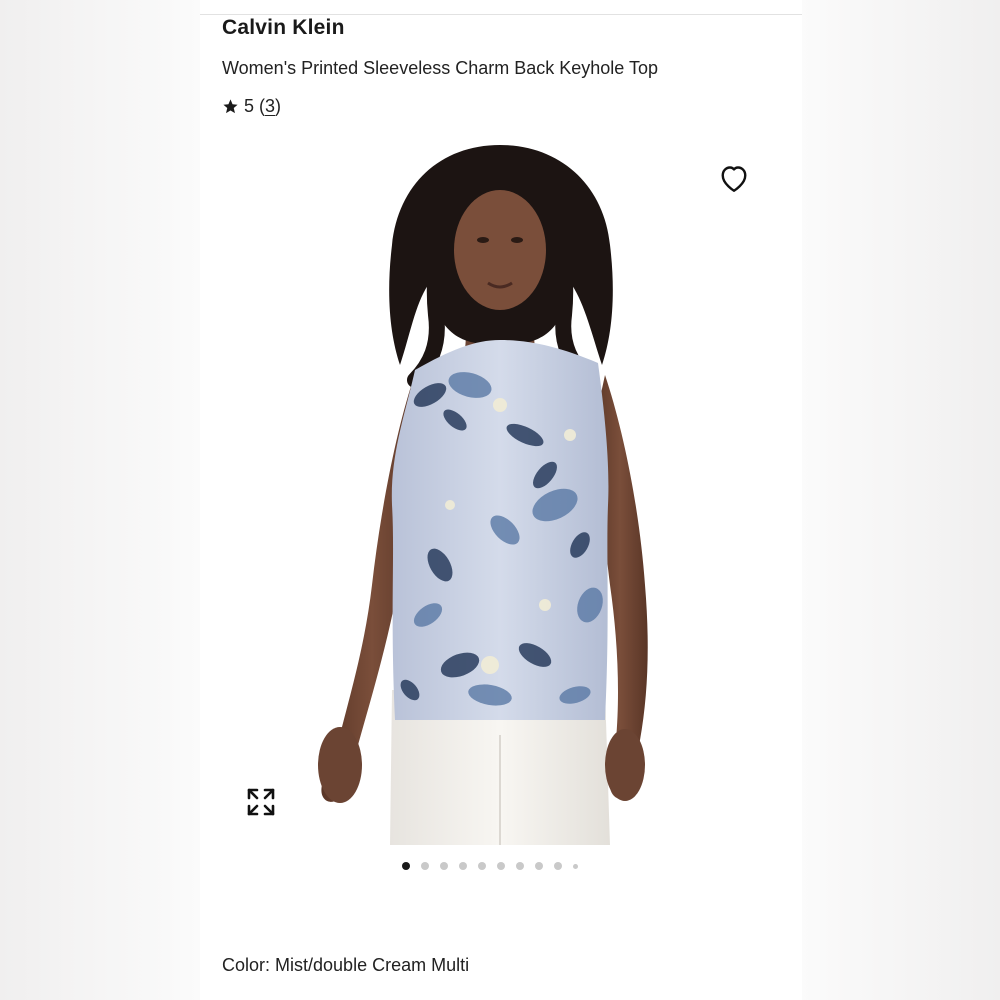 Image resolution: width=1000 pixels, height=1000 pixels. Describe the element at coordinates (230, 106) in the screenshot. I see `star-icon` at that location.